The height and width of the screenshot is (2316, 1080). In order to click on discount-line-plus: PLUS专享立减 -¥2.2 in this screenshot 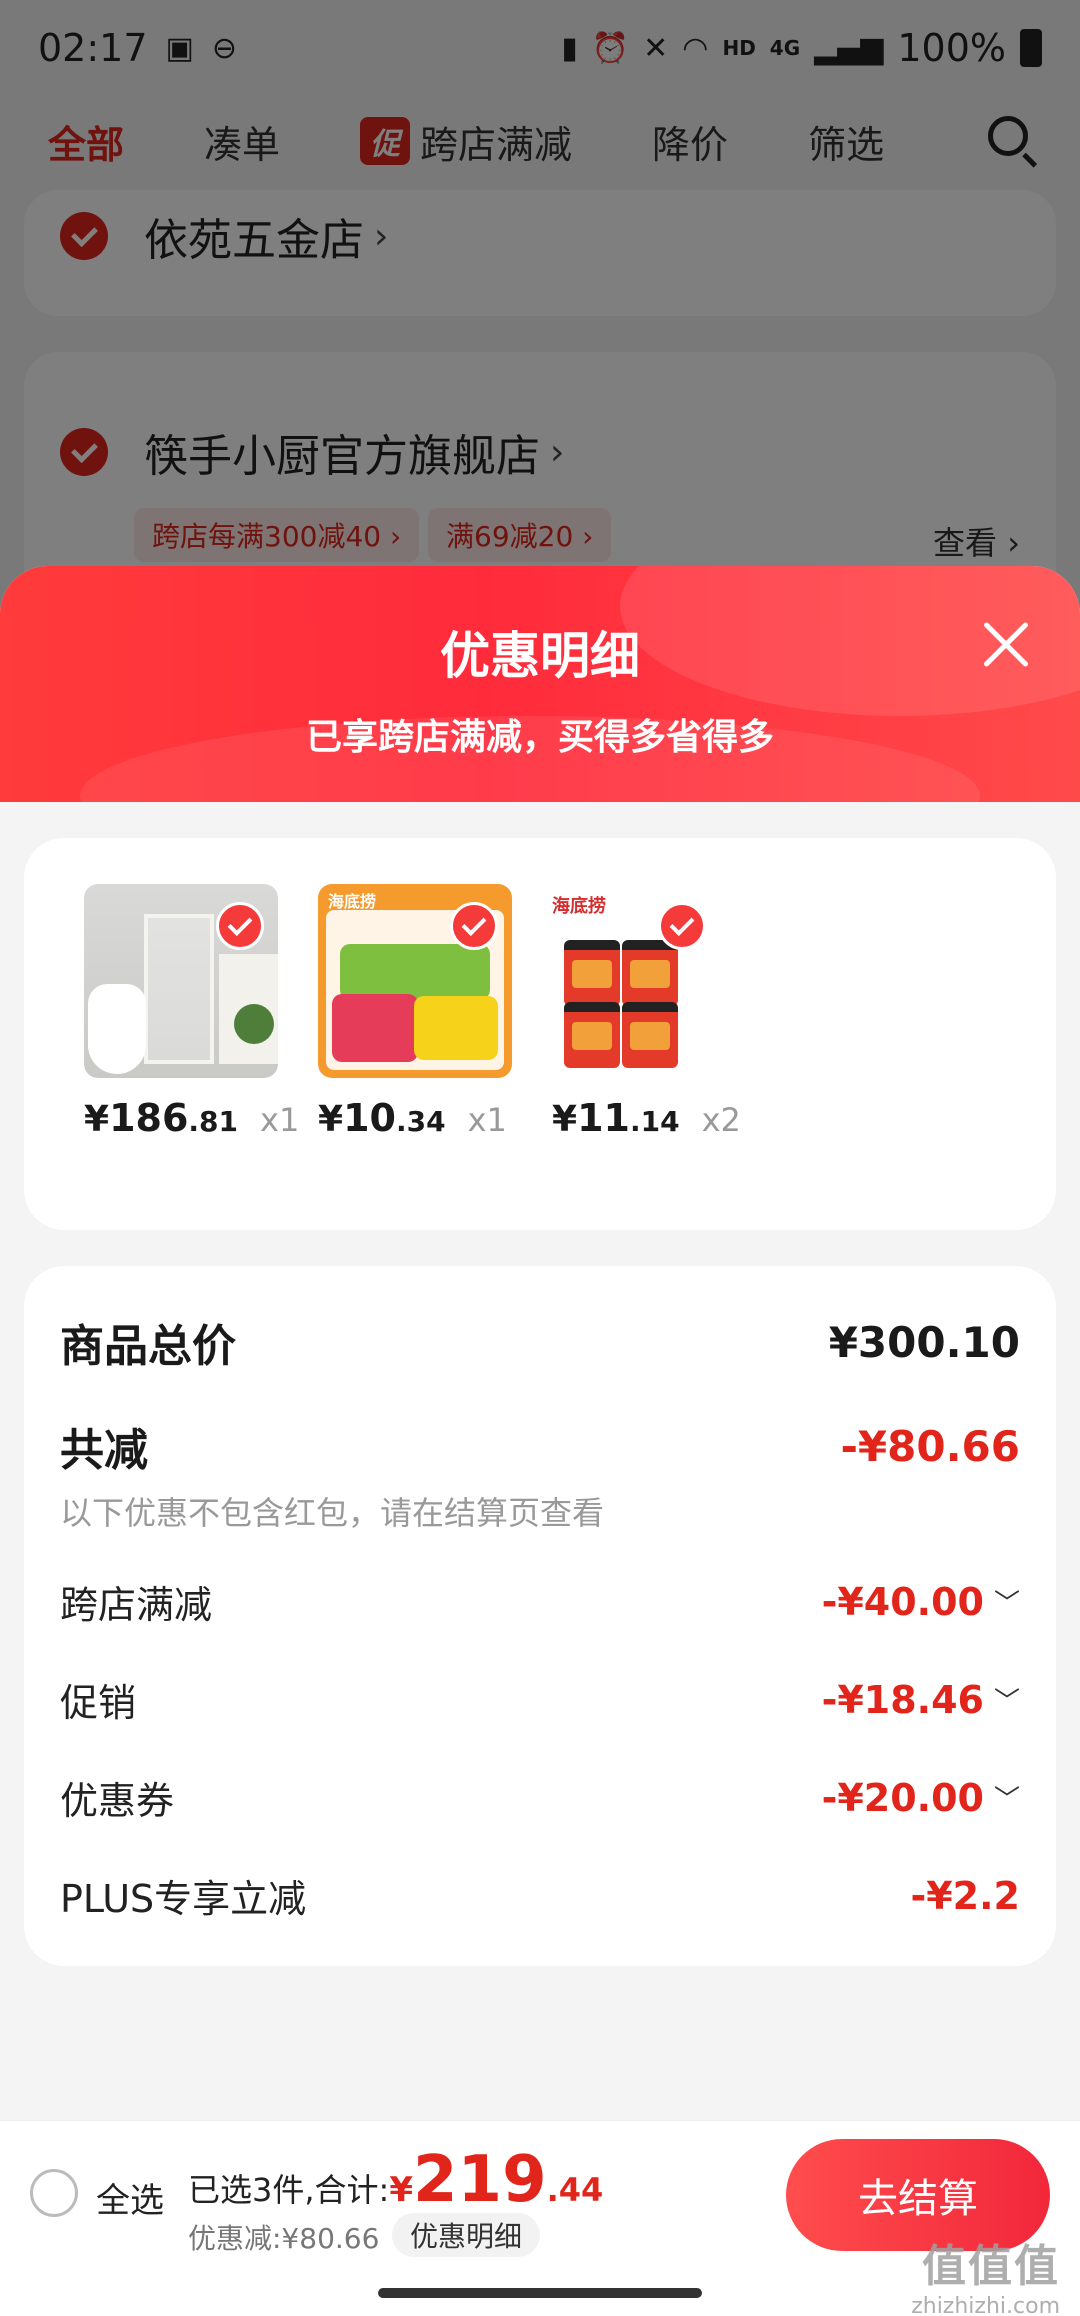, I will do `click(540, 1895)`.